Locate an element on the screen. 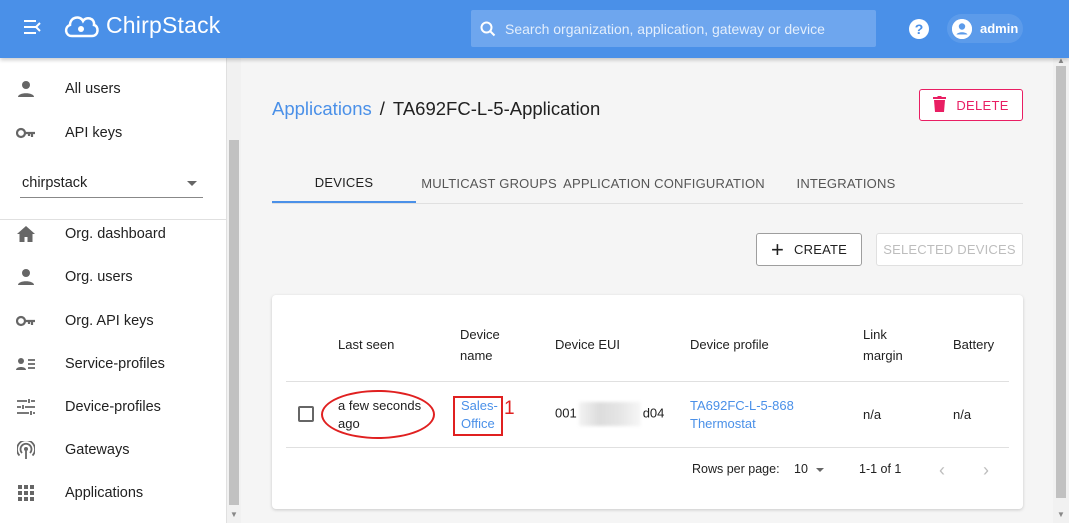  rows-per-page-value: 10 is located at coordinates (801, 469).